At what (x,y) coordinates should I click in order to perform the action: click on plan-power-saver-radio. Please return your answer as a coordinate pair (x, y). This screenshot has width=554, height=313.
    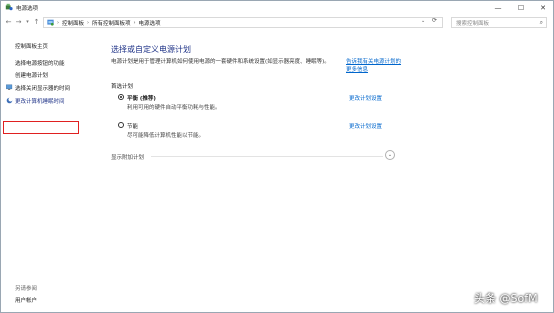
    Looking at the image, I should click on (121, 125).